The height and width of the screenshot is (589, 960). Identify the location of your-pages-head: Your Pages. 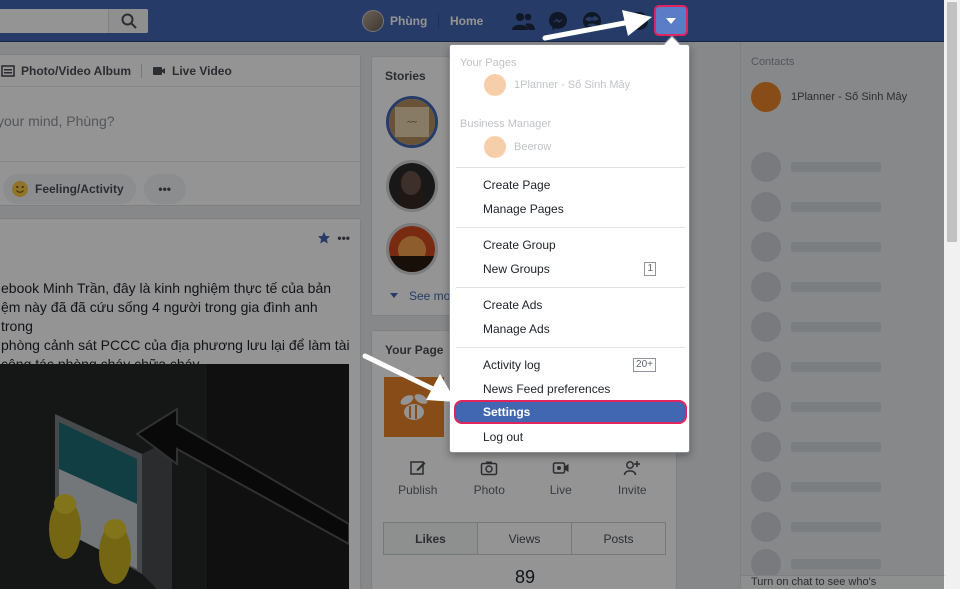
(488, 63).